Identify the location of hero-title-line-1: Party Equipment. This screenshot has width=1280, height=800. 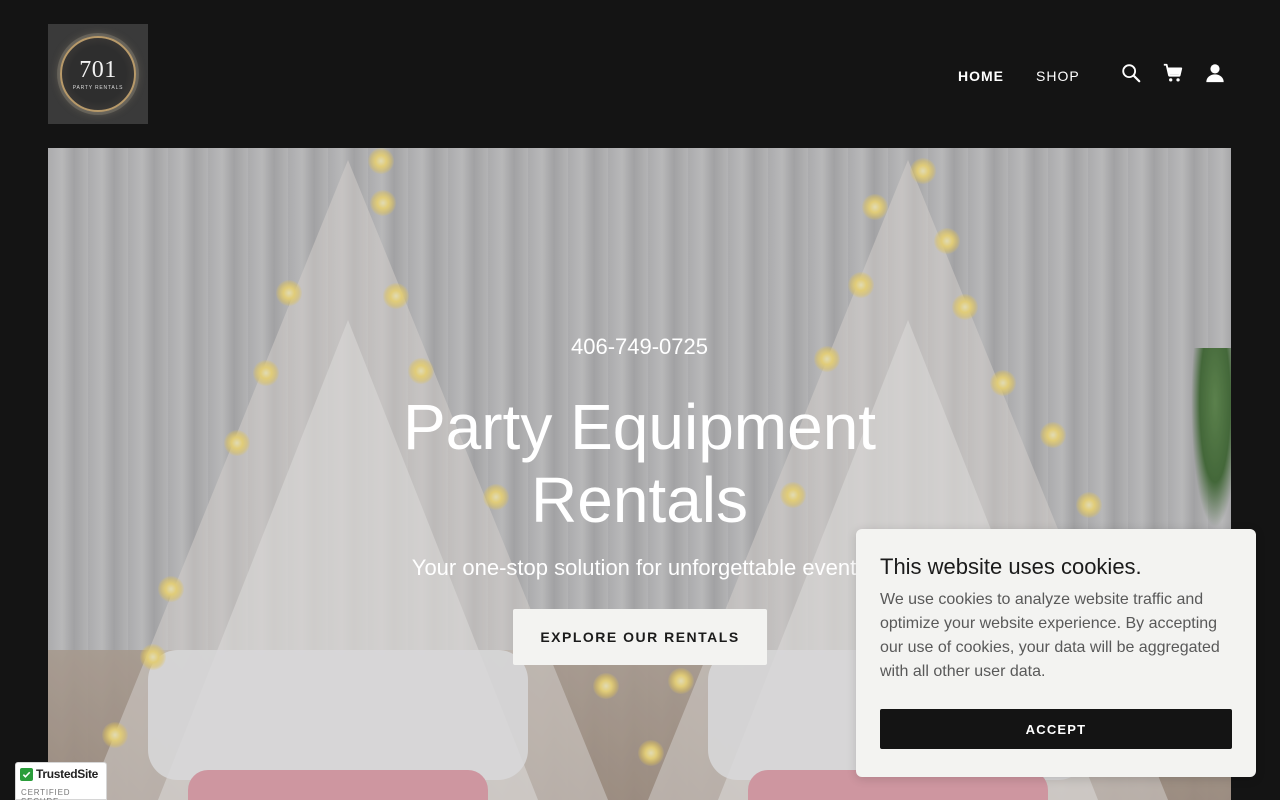
(639, 427).